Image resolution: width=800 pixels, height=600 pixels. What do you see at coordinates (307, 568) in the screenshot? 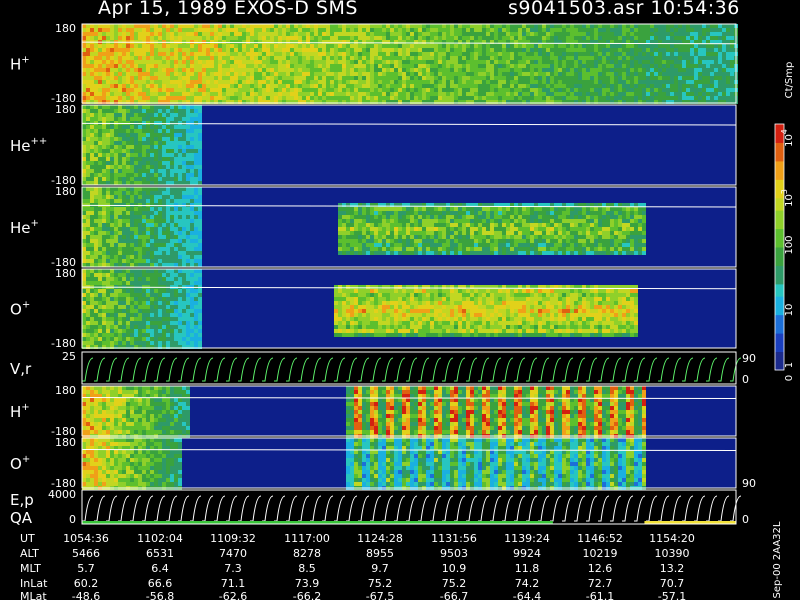
I see `footer-cell: 8.5` at bounding box center [307, 568].